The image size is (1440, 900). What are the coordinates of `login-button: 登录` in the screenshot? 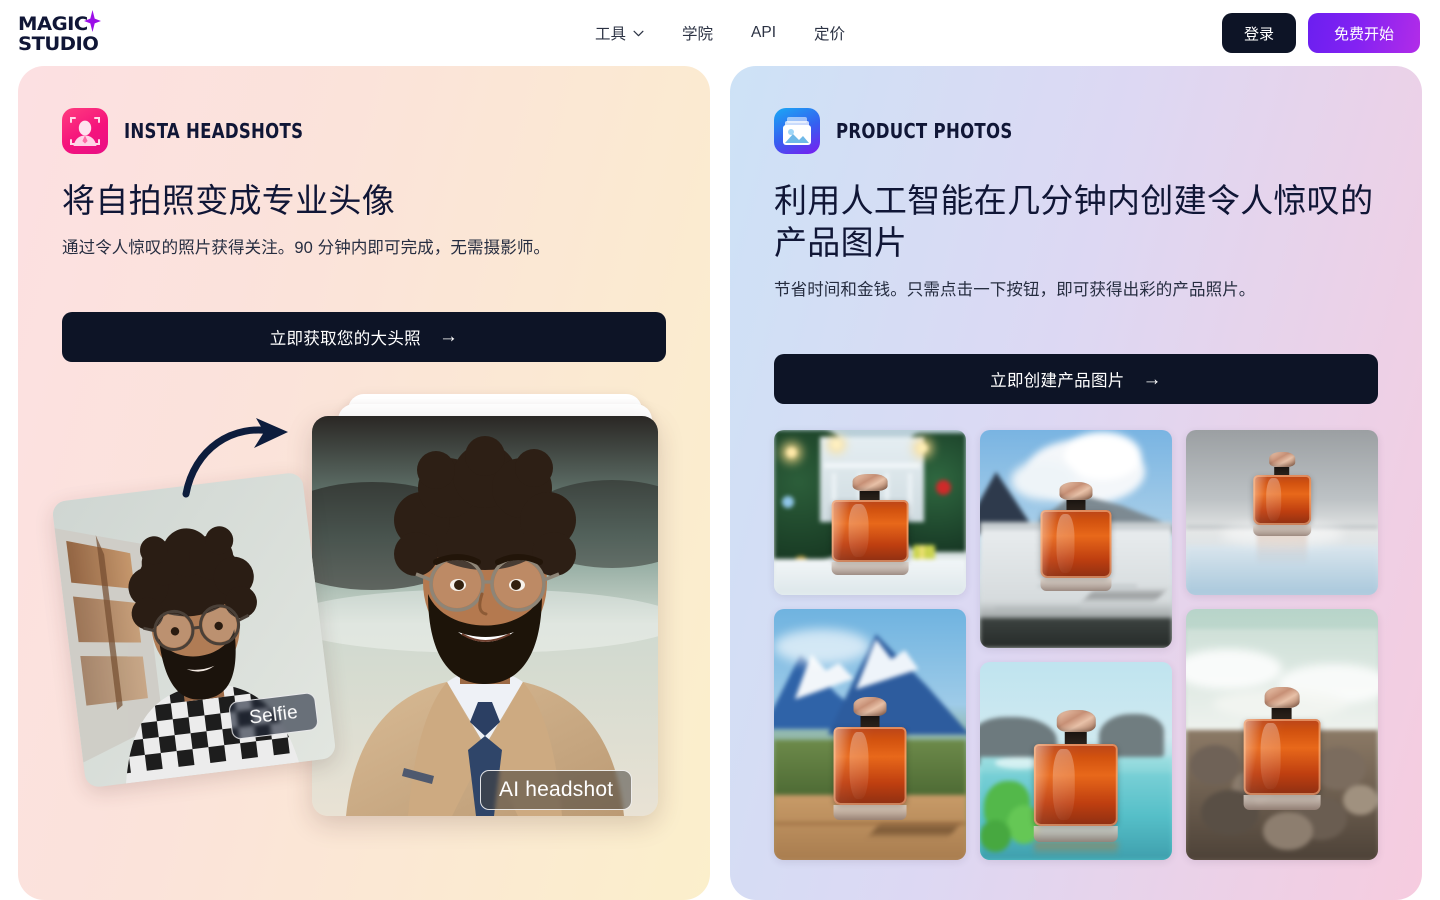 It's located at (1258, 33).